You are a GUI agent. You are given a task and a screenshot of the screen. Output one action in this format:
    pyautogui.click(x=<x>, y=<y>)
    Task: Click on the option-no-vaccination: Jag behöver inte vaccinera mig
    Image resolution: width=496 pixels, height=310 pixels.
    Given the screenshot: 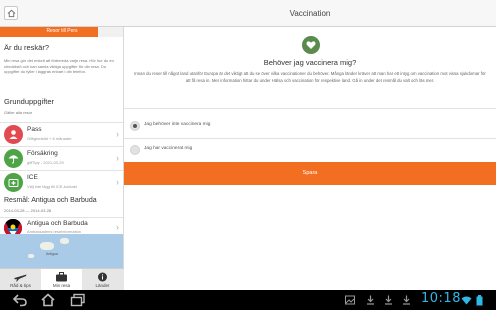 What is the action you would take?
    pyautogui.click(x=310, y=127)
    